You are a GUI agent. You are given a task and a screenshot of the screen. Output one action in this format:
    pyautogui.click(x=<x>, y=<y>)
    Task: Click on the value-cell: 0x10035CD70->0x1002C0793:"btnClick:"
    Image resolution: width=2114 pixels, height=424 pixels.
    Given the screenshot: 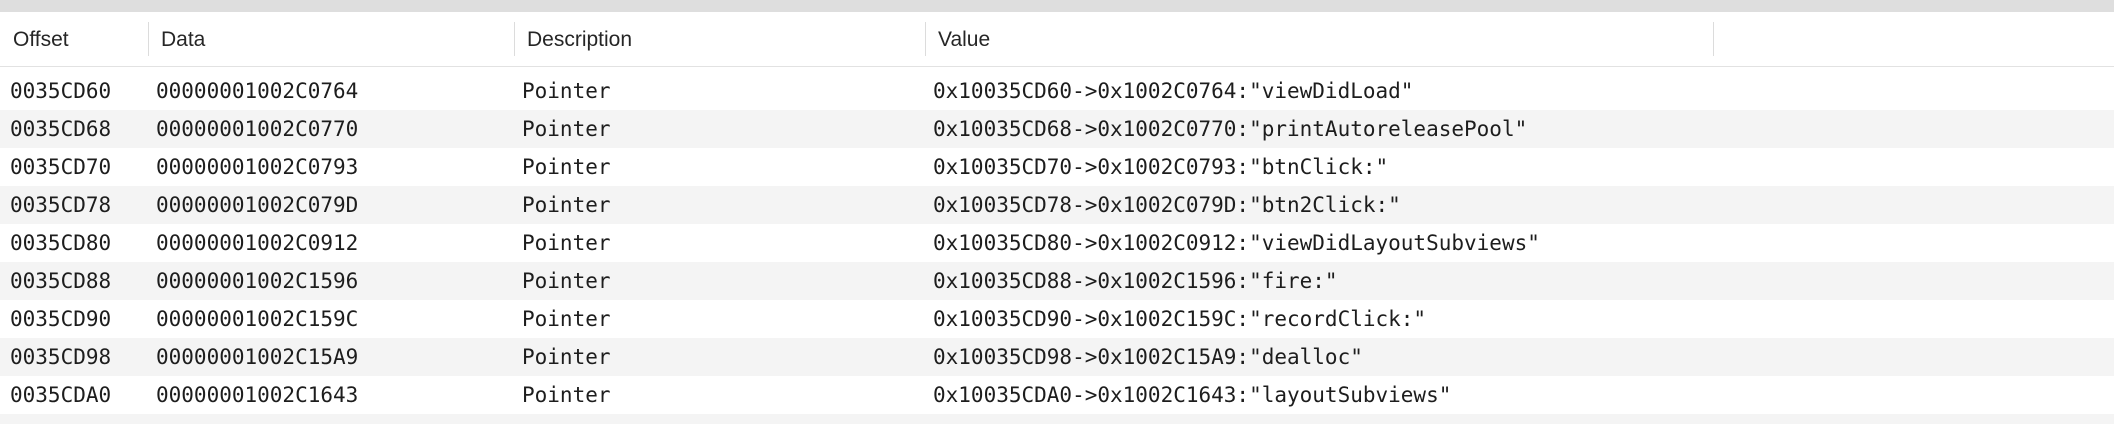 What is the action you would take?
    pyautogui.click(x=1161, y=167)
    